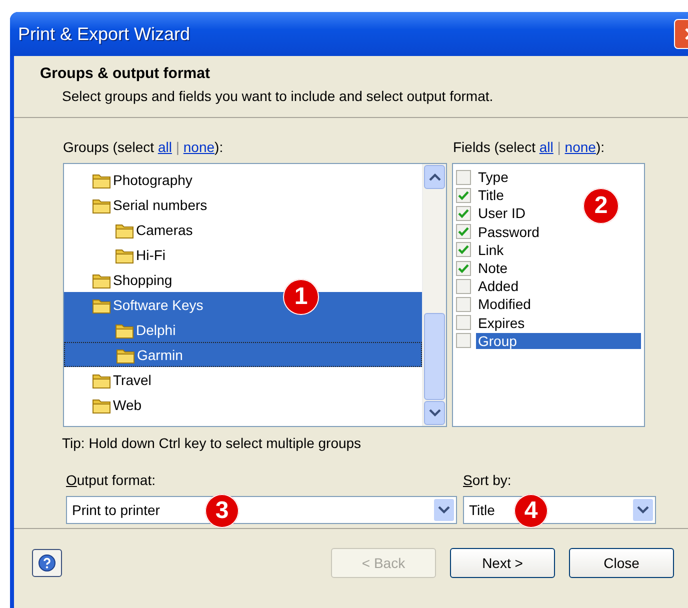  Describe the element at coordinates (243, 179) in the screenshot. I see `tree-item: Photography` at that location.